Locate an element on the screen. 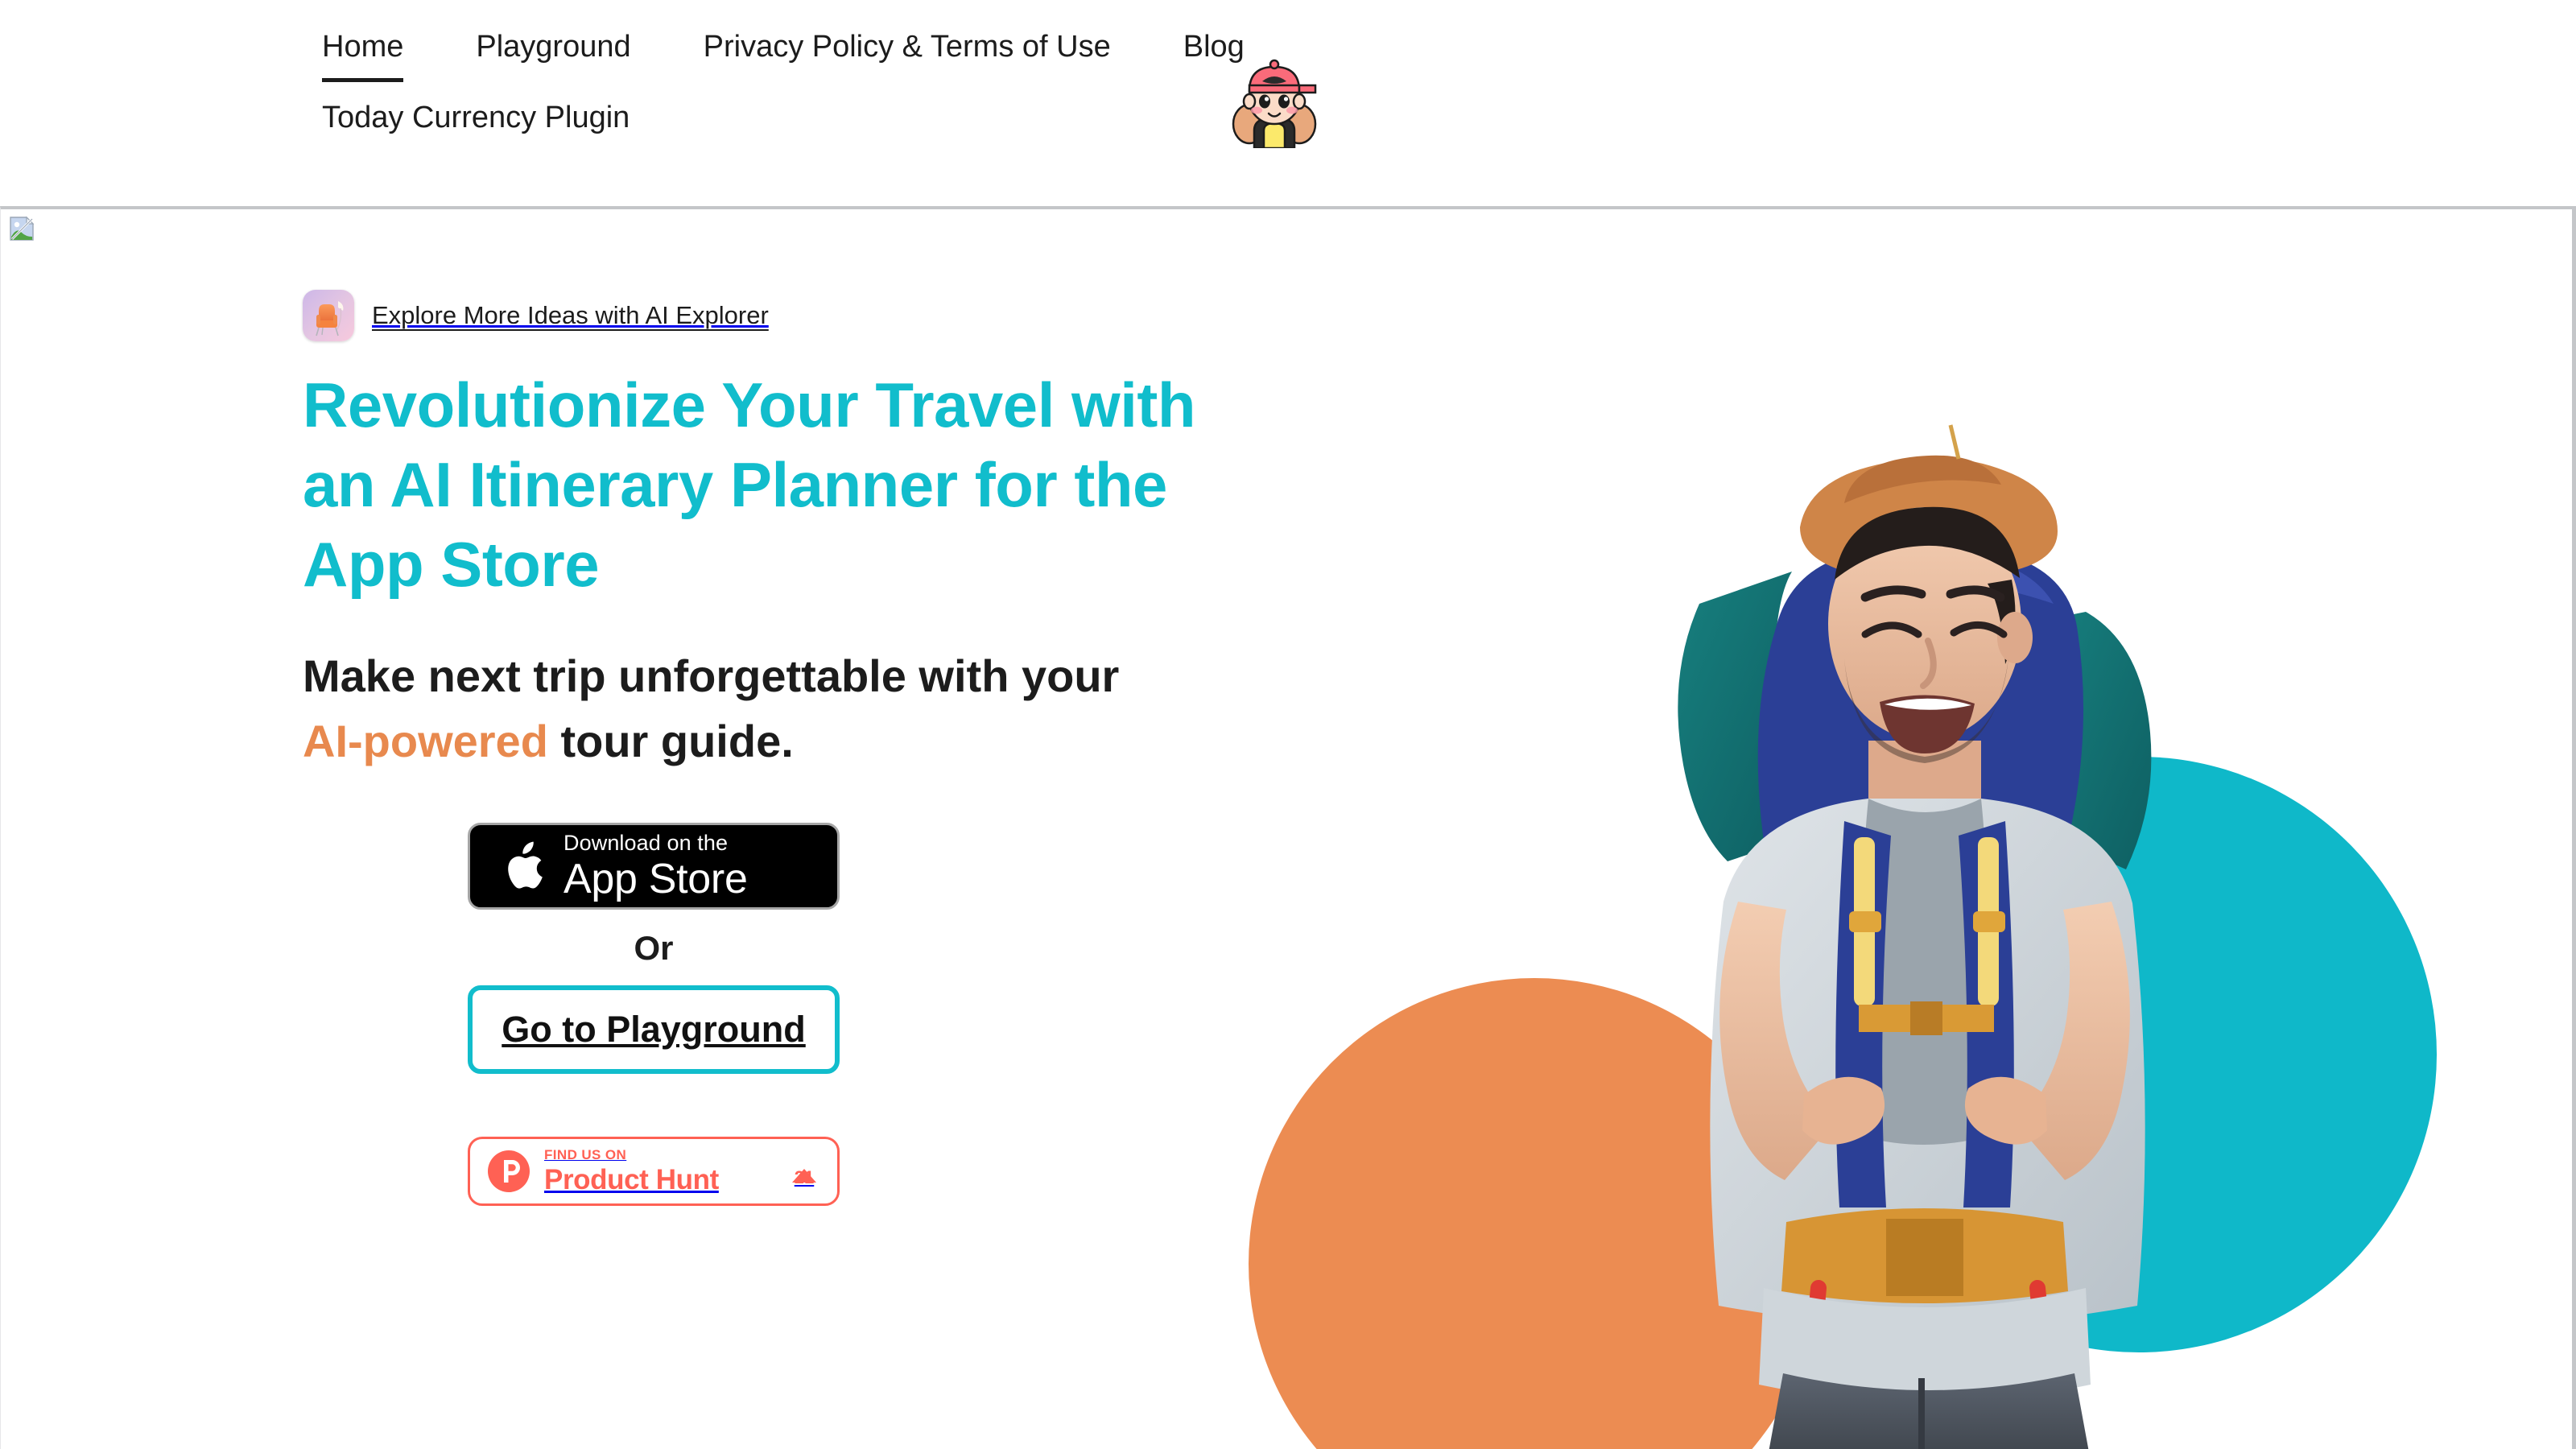 Image resolution: width=2576 pixels, height=1449 pixels. app-store-small-label: Download on the is located at coordinates (646, 843).